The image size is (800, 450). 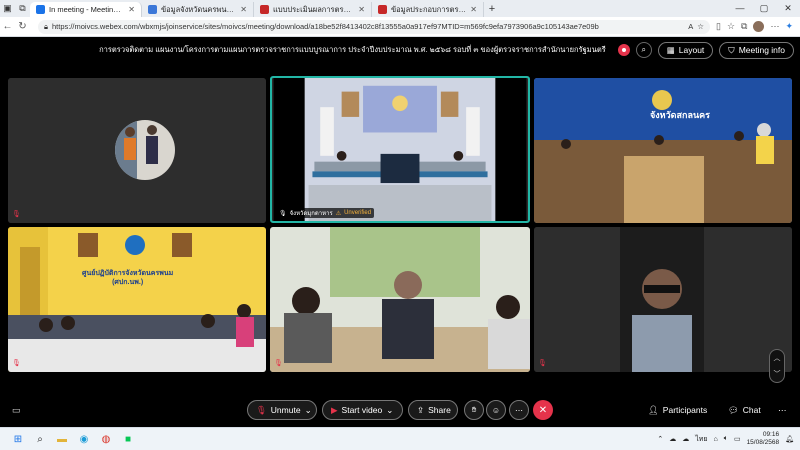 What do you see at coordinates (7, 26) in the screenshot?
I see `back-icon: ←` at bounding box center [7, 26].